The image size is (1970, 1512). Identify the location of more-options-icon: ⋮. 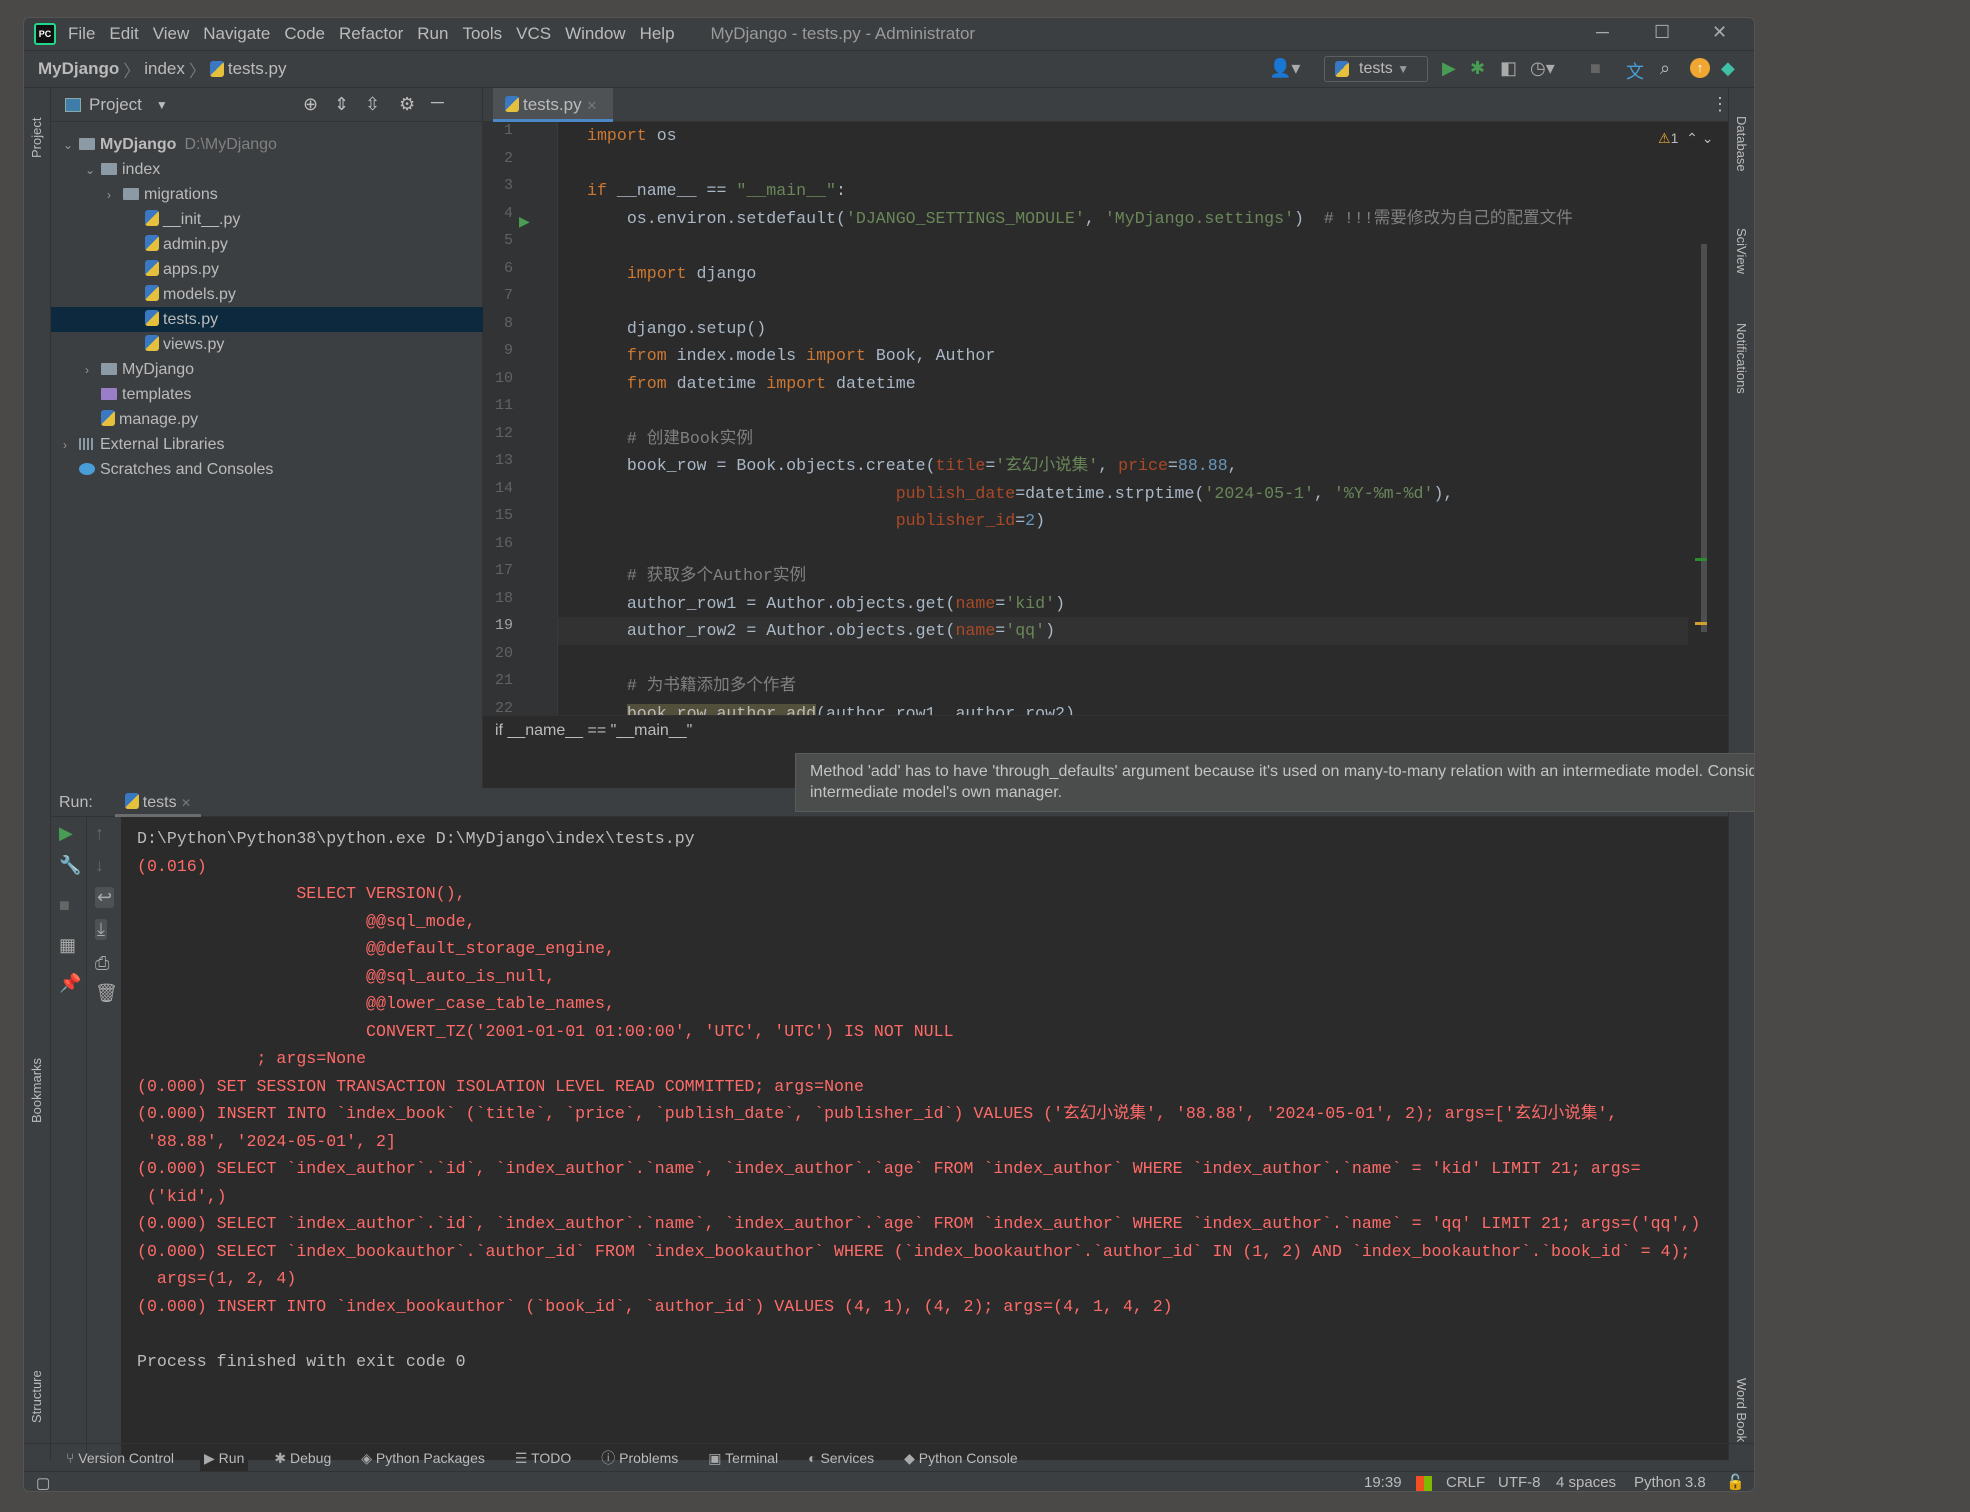
(1720, 104).